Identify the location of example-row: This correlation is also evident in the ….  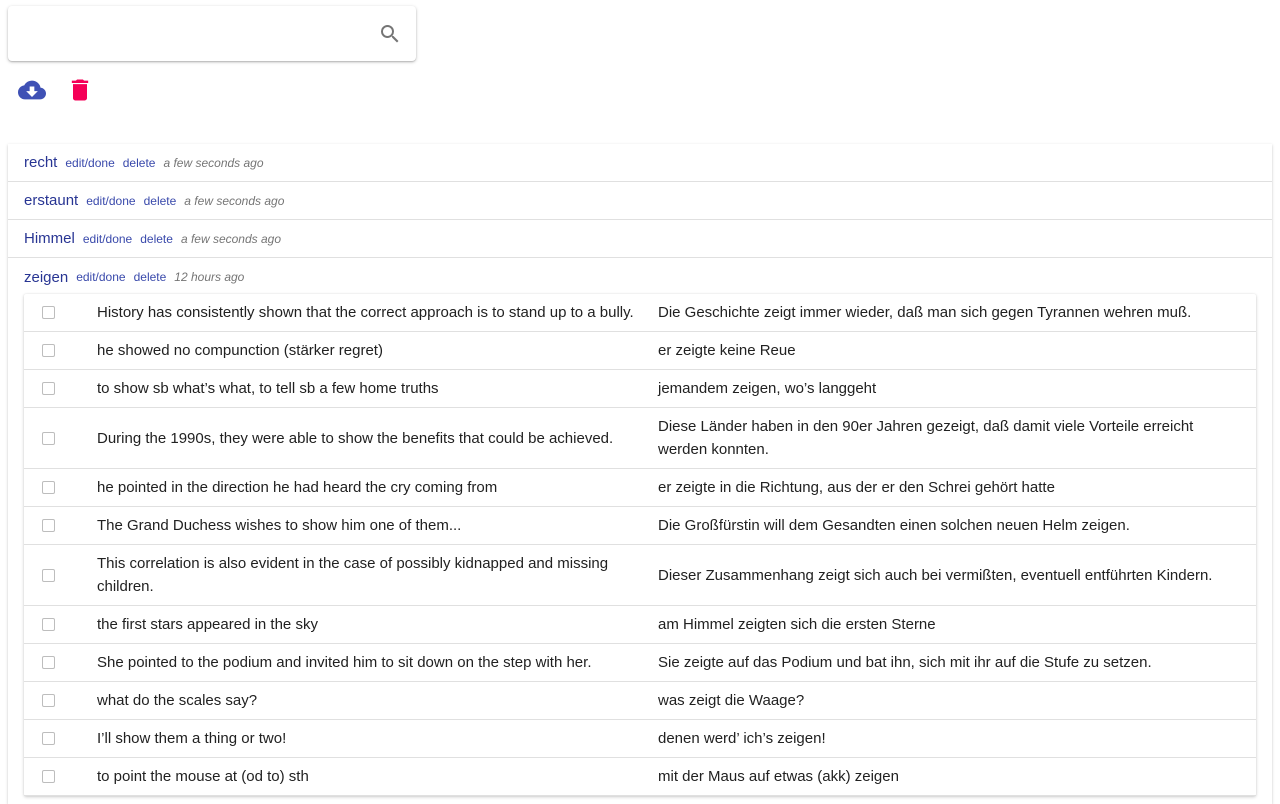
(640, 575).